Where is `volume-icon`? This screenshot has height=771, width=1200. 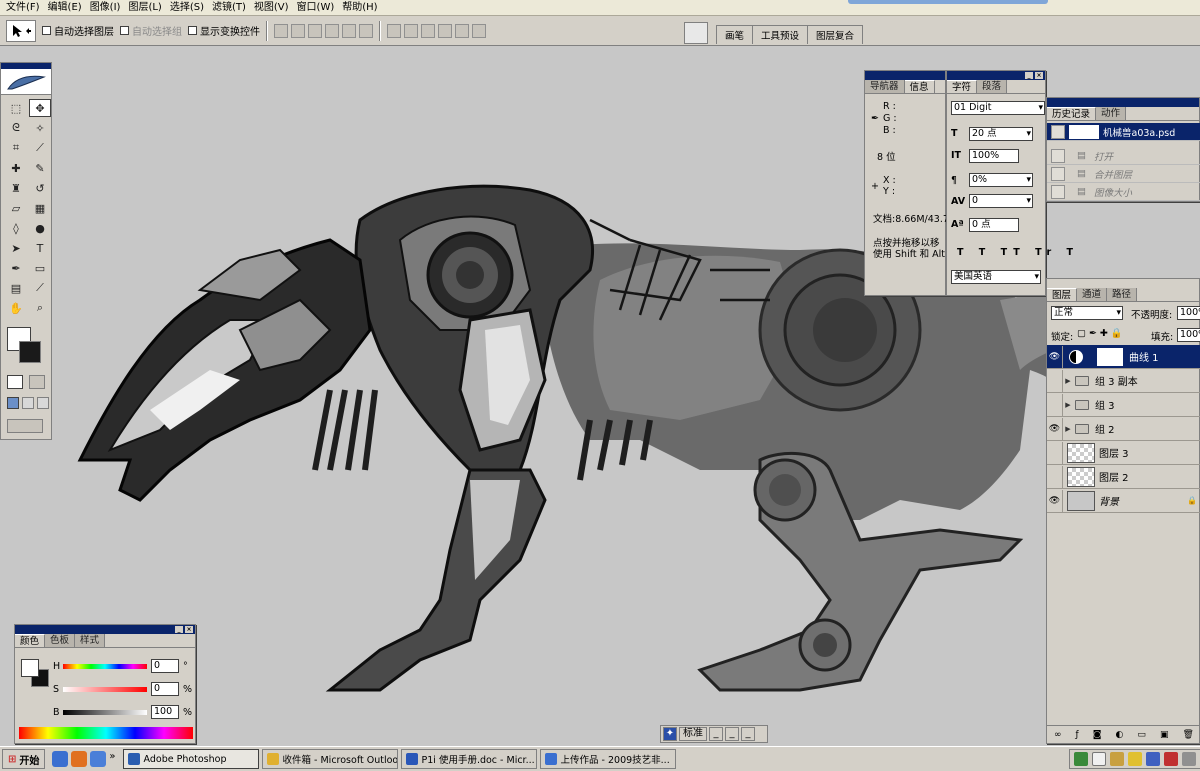
volume-icon is located at coordinates (1117, 759).